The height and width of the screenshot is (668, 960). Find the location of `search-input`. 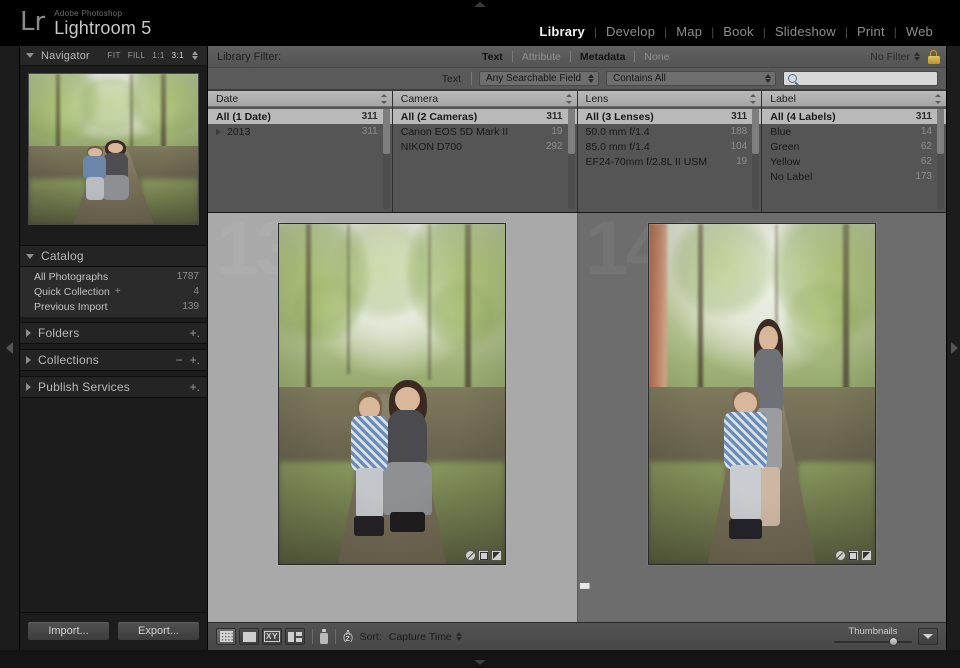

search-input is located at coordinates (866, 78).